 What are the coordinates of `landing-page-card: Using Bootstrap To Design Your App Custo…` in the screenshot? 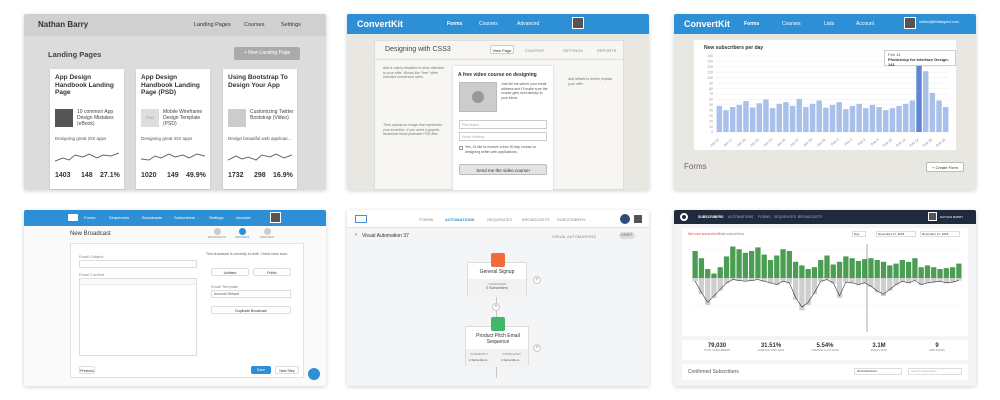 It's located at (260, 129).